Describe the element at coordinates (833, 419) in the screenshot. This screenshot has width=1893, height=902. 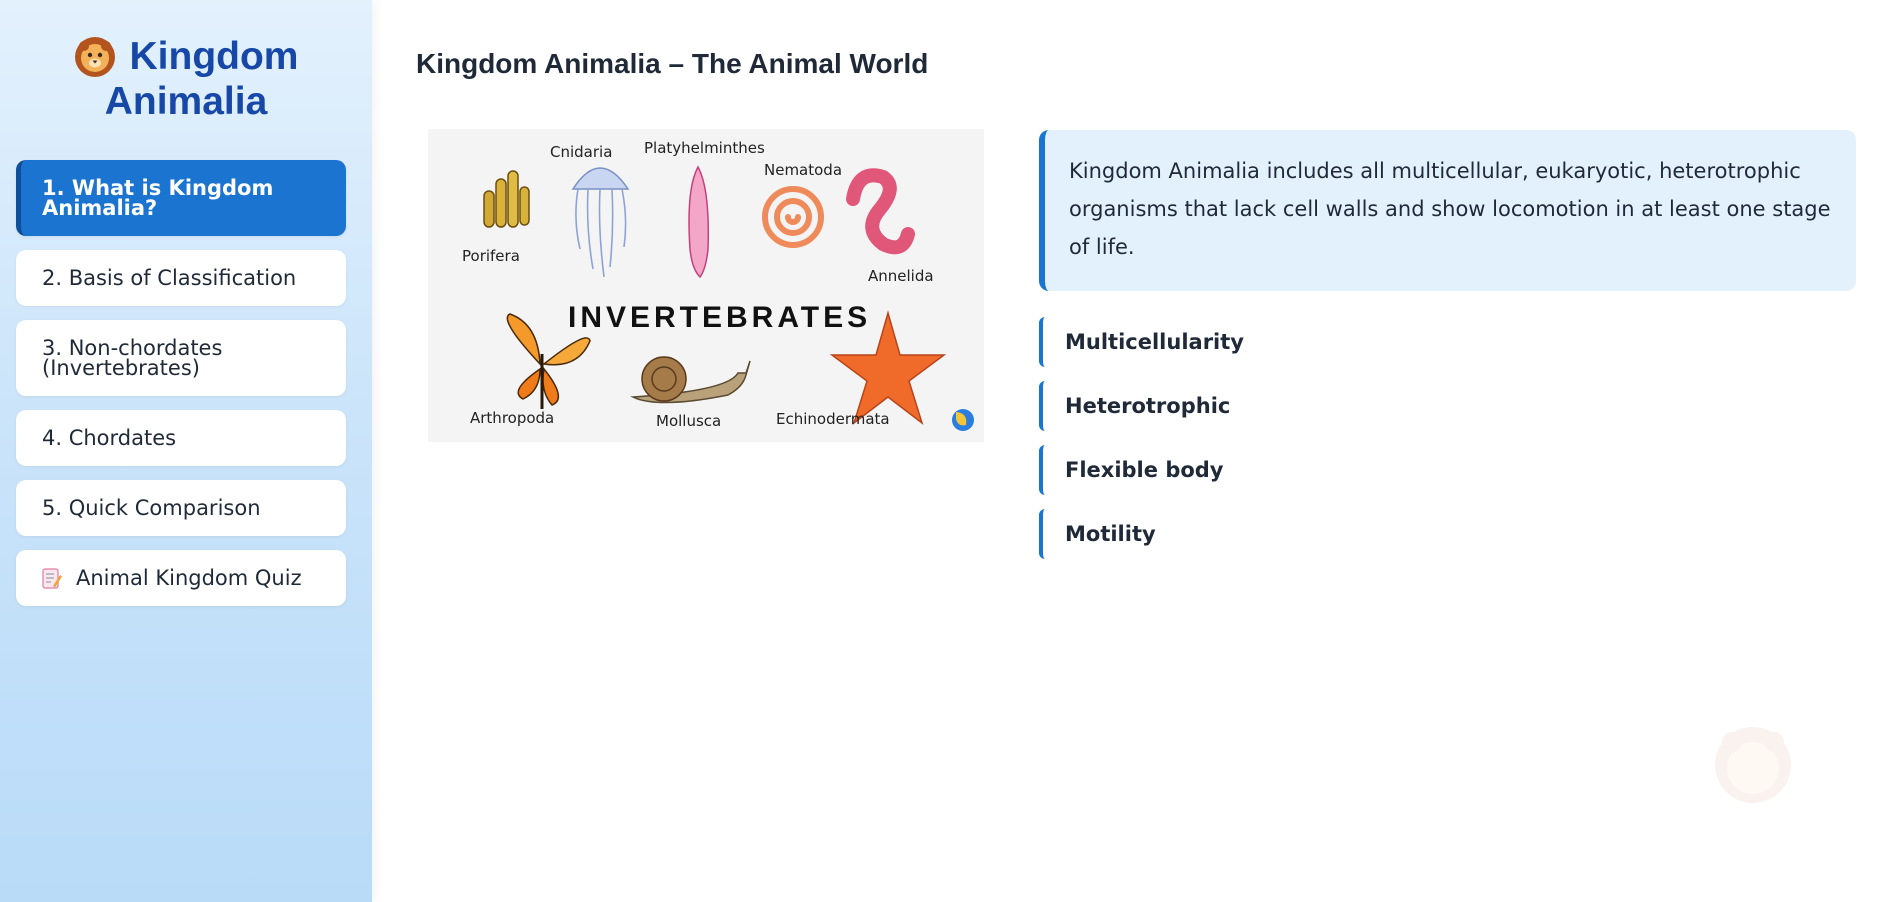
I see `label-echinodermata: Echinodermata` at that location.